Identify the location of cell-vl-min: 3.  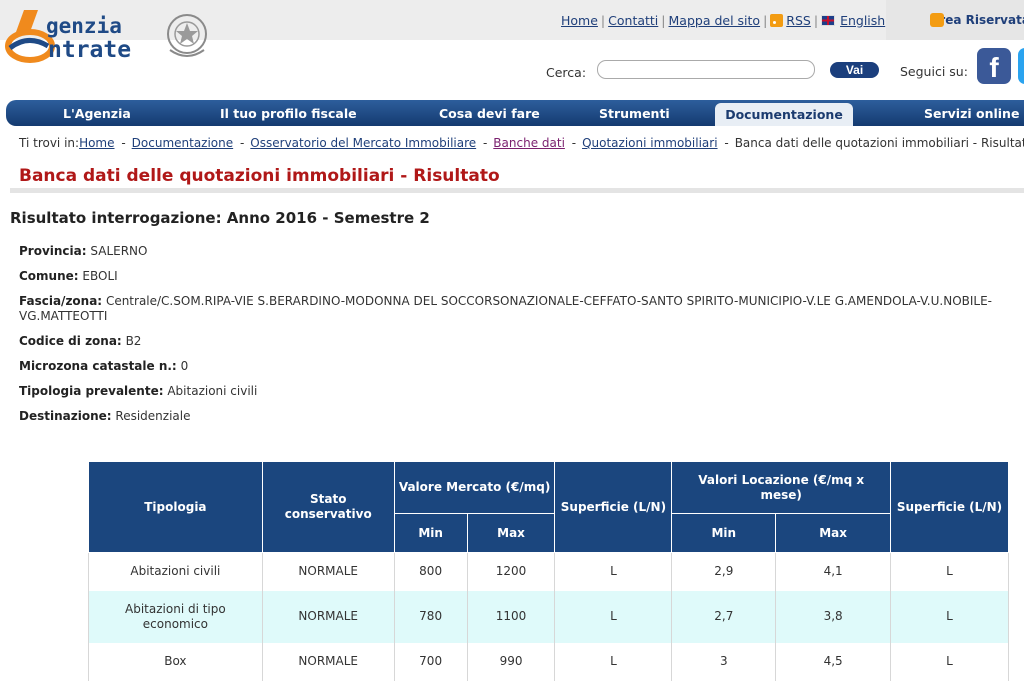
(724, 661).